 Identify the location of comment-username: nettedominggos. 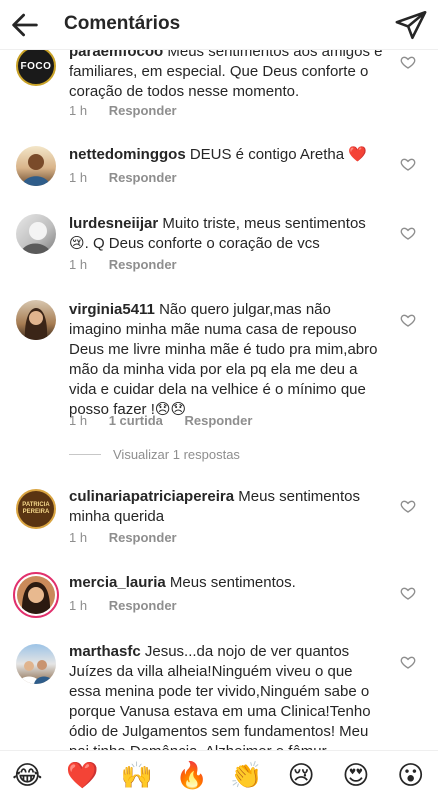
(127, 154).